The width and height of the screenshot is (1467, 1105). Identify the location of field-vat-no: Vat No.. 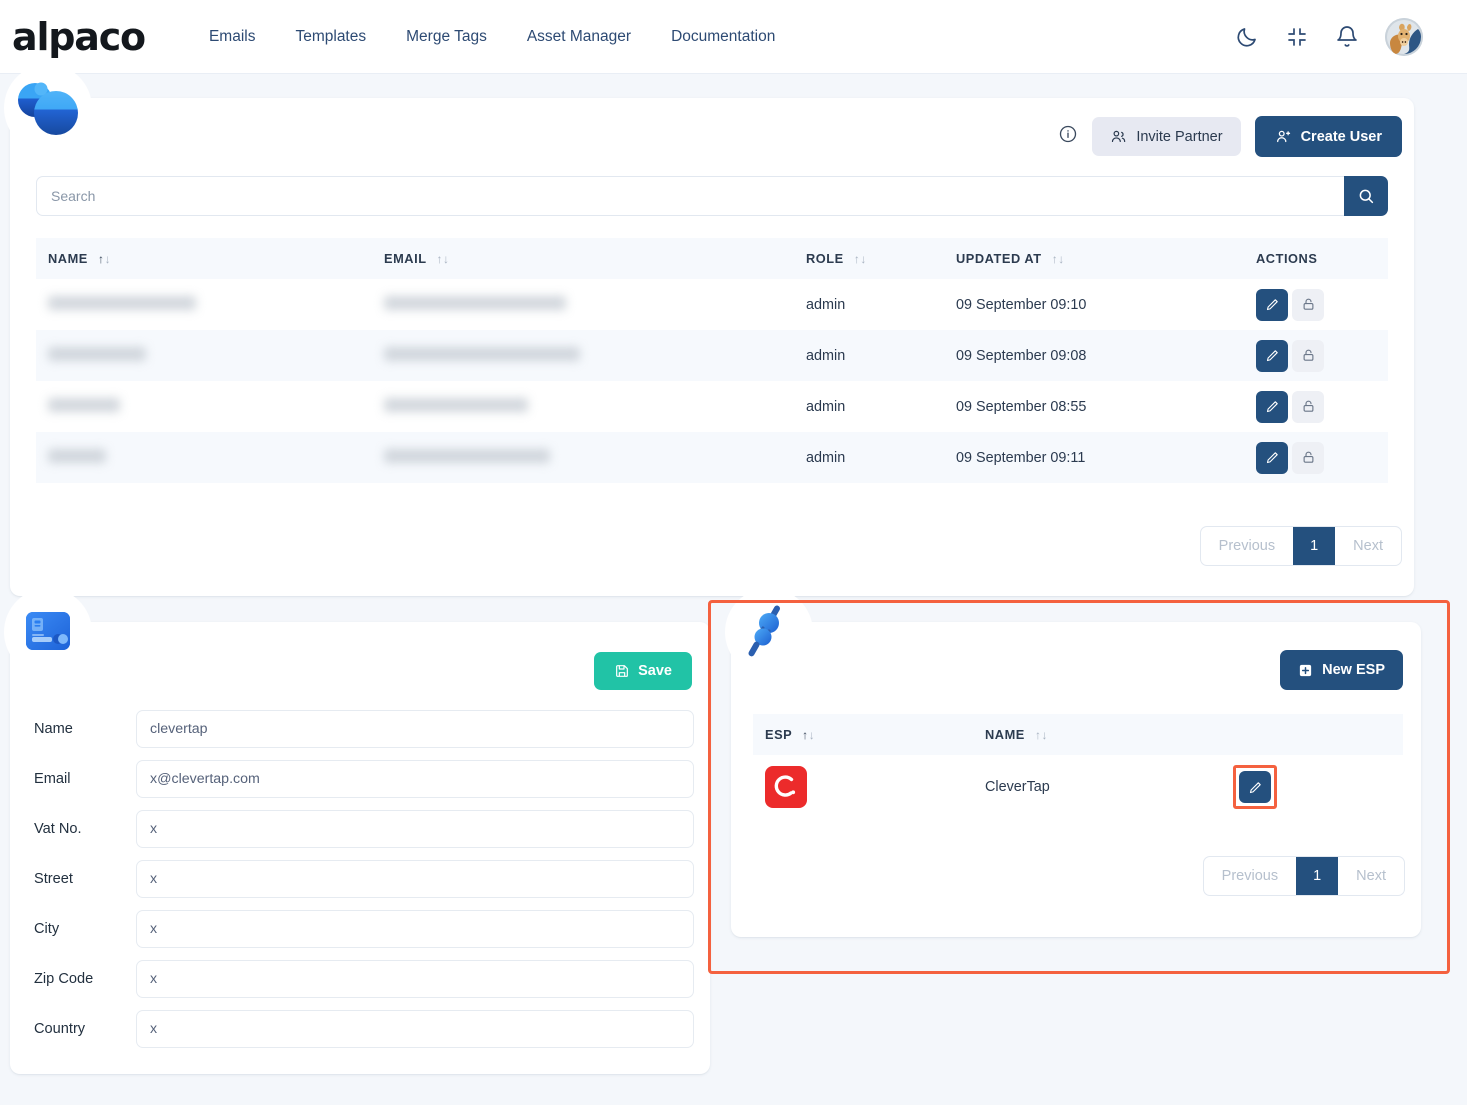
(364, 829).